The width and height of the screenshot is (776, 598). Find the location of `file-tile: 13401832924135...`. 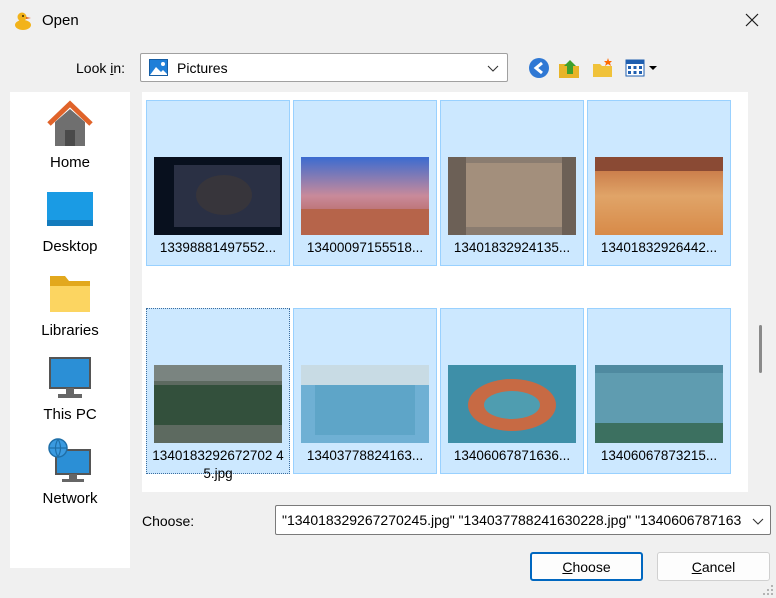

file-tile: 13401832924135... is located at coordinates (512, 183).